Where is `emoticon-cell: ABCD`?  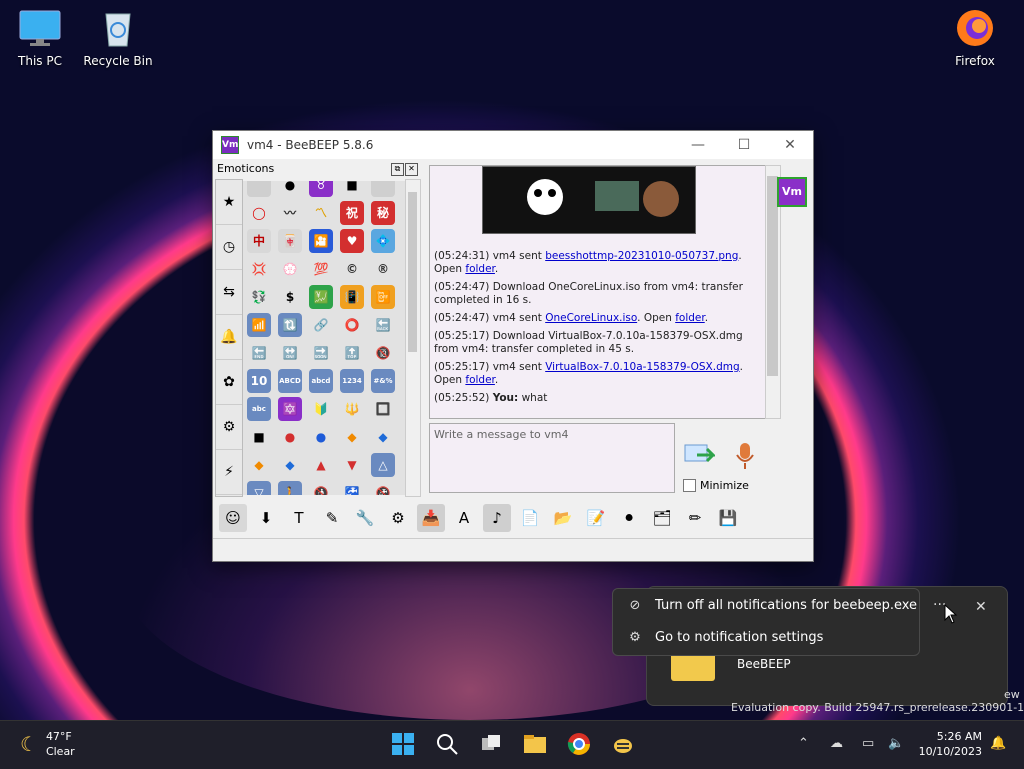
emoticon-cell: ABCD is located at coordinates (290, 381).